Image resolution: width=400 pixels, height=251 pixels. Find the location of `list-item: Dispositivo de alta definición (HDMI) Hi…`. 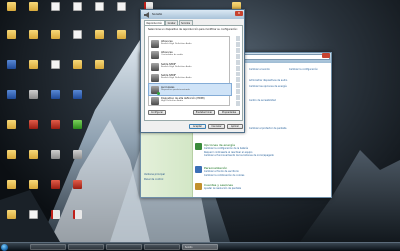

list-item: Dispositivo de alta definición (HDMI) Hi… is located at coordinates (190, 101).